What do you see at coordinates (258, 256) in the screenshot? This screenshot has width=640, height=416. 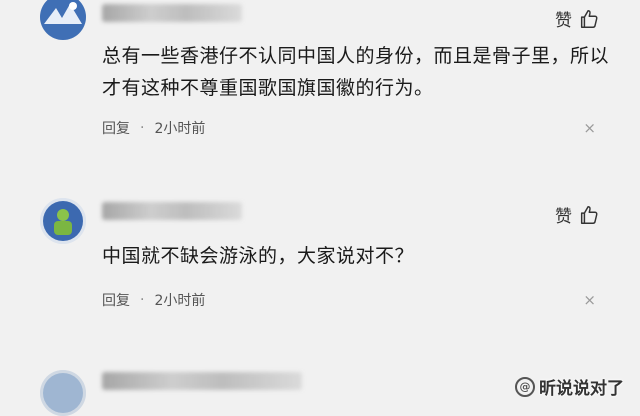 I see `comment-text: 中国就不缺会游泳的，大家说对不？` at bounding box center [258, 256].